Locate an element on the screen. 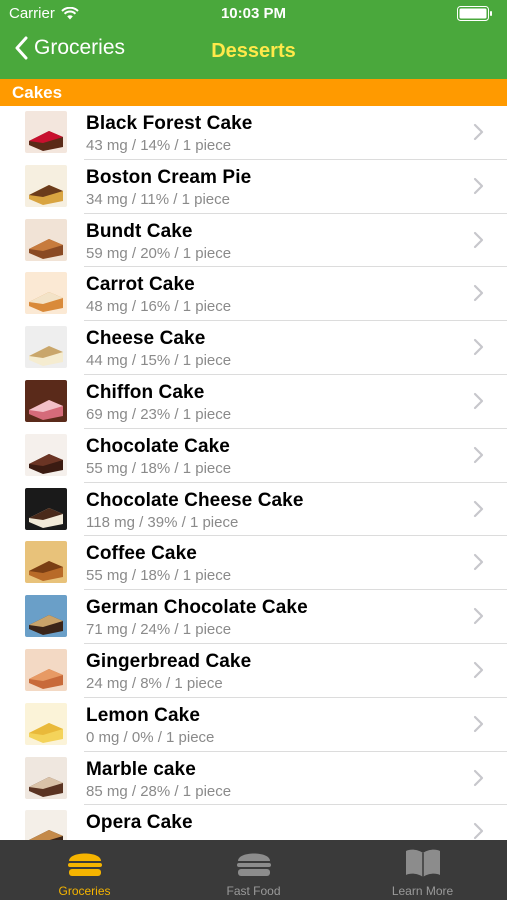 The image size is (507, 900). list-item: Opera Cake is located at coordinates (253, 822).